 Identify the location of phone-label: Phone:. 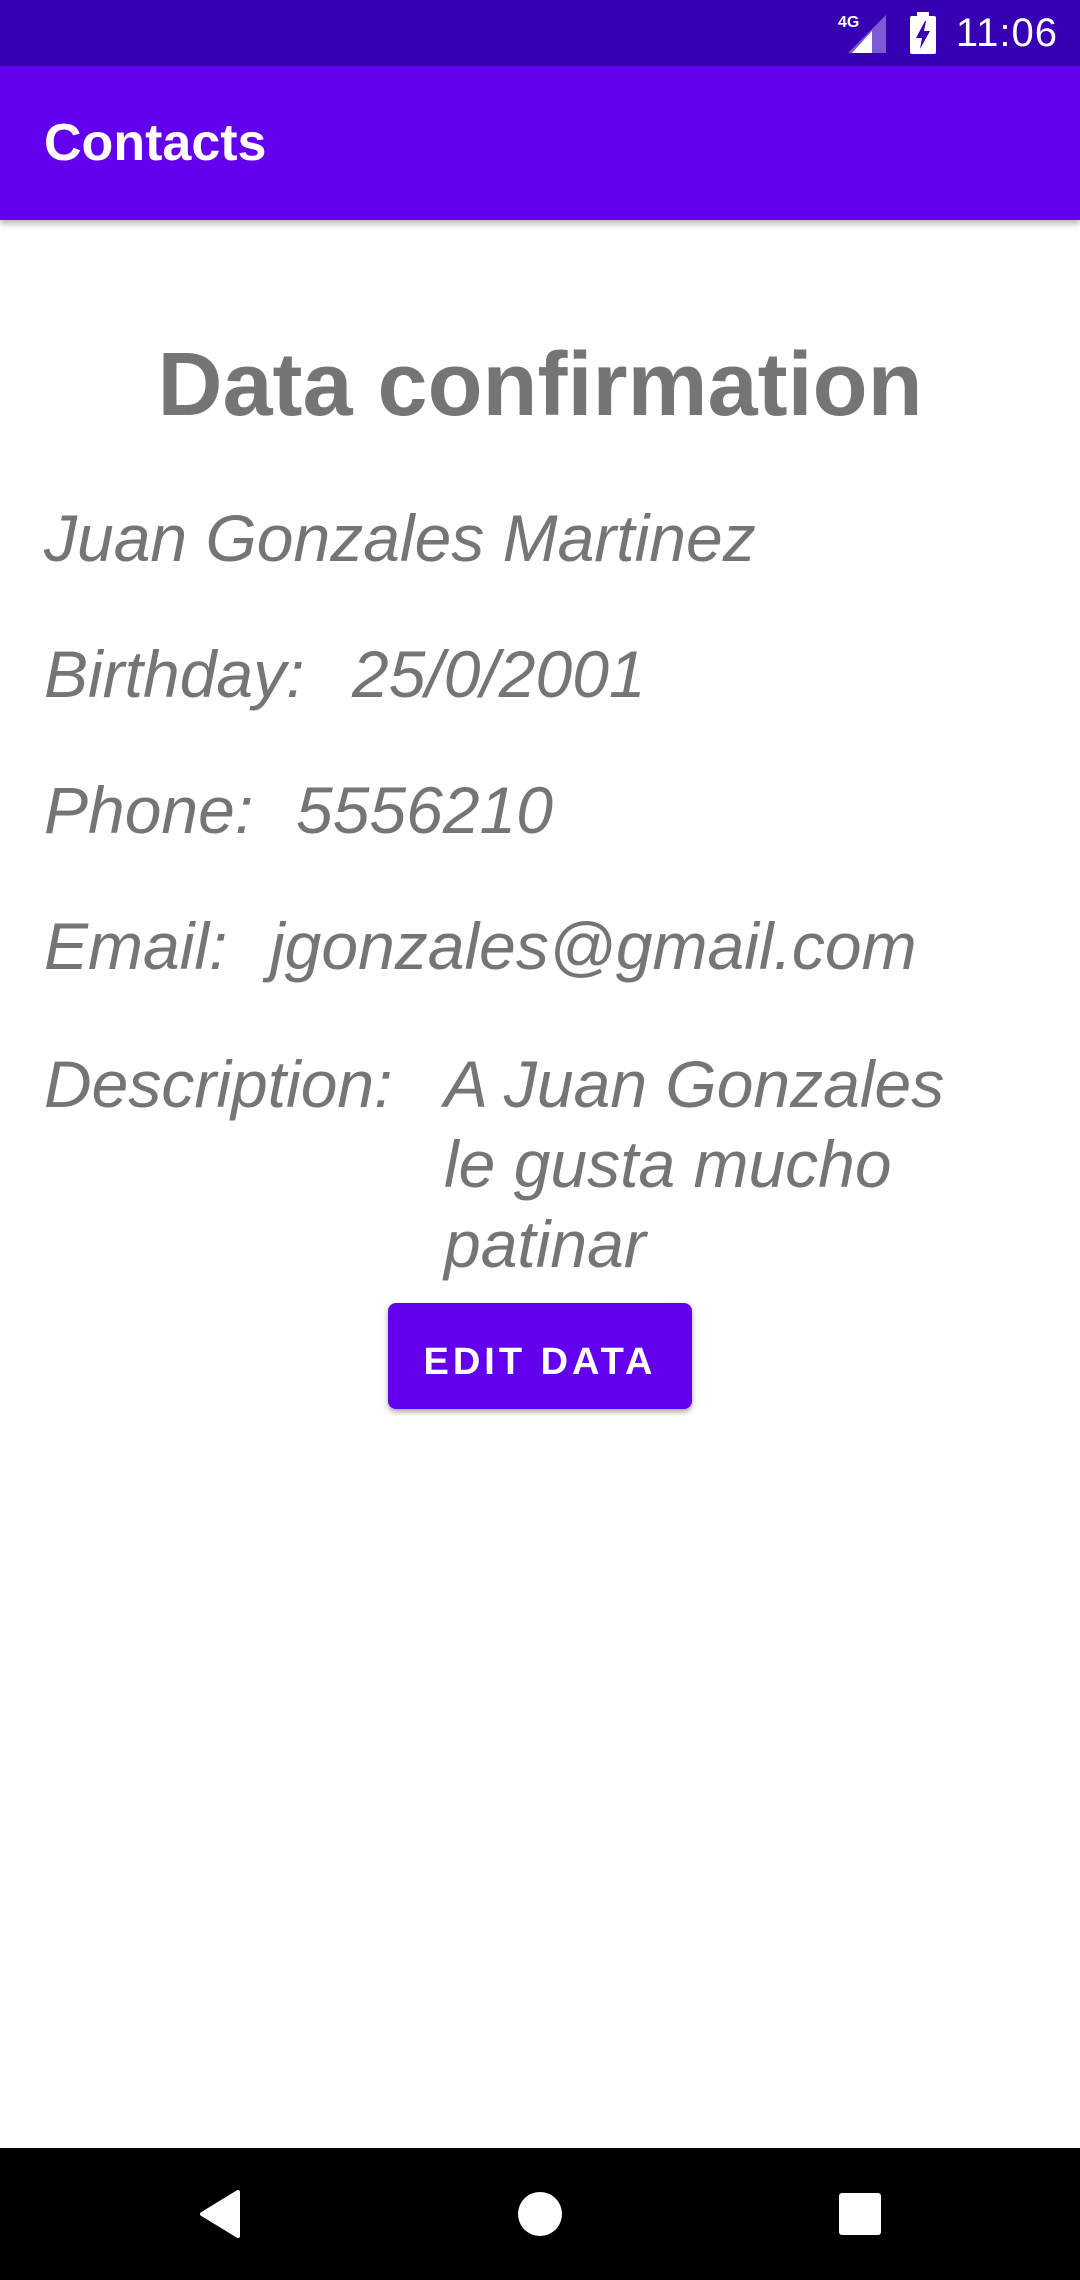
(149, 810).